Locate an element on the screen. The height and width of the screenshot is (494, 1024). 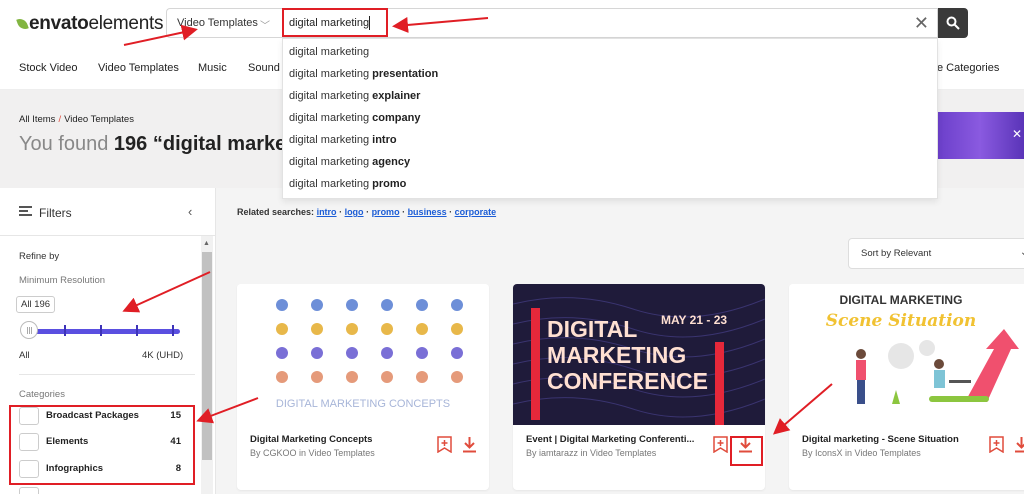
suggestion-item: digital marketing is located at coordinates (329, 52).